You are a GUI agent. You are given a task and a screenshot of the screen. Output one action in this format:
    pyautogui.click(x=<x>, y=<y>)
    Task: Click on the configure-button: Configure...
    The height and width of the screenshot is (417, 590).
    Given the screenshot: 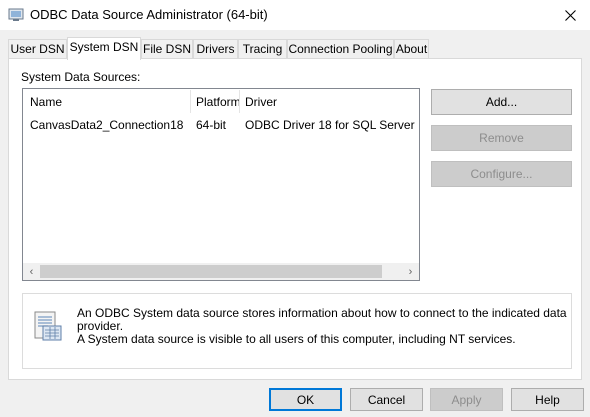 What is the action you would take?
    pyautogui.click(x=501, y=174)
    